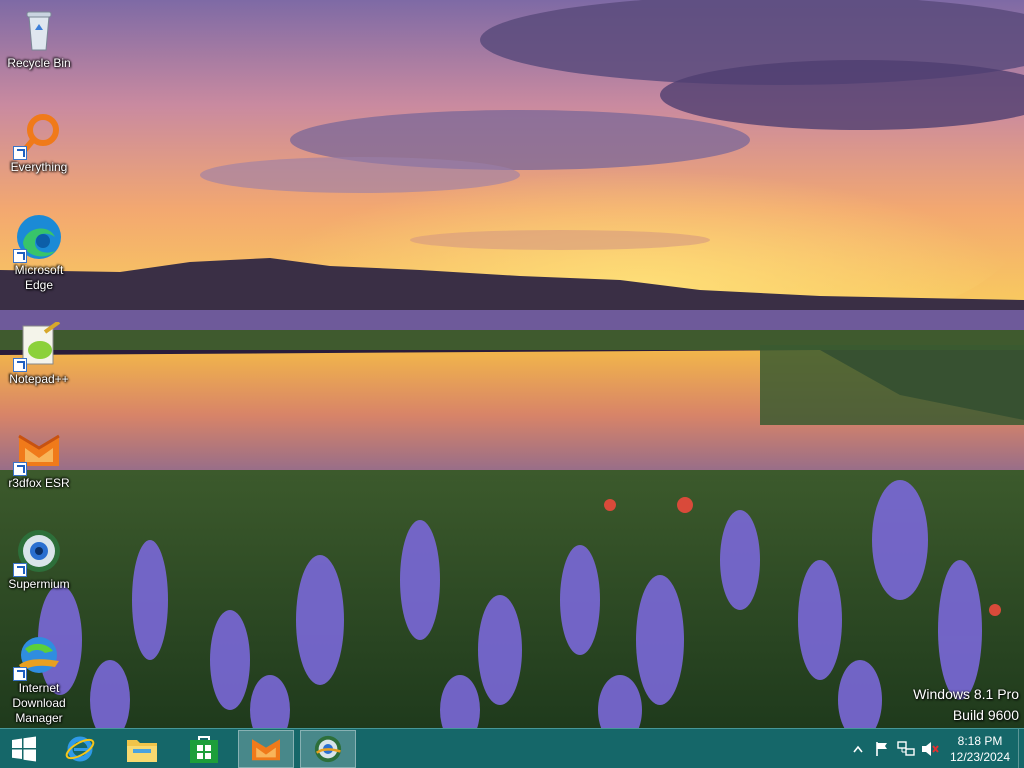 The height and width of the screenshot is (768, 1024). I want to click on desktop-icon-notepad-plus-plus: Notepad++, so click(39, 353).